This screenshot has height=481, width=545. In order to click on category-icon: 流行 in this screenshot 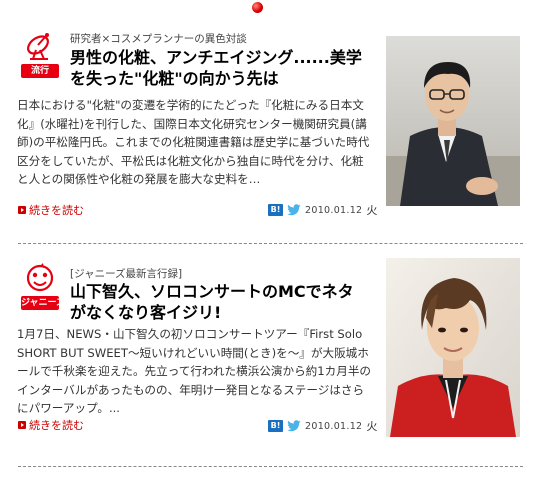, I will do `click(40, 54)`.